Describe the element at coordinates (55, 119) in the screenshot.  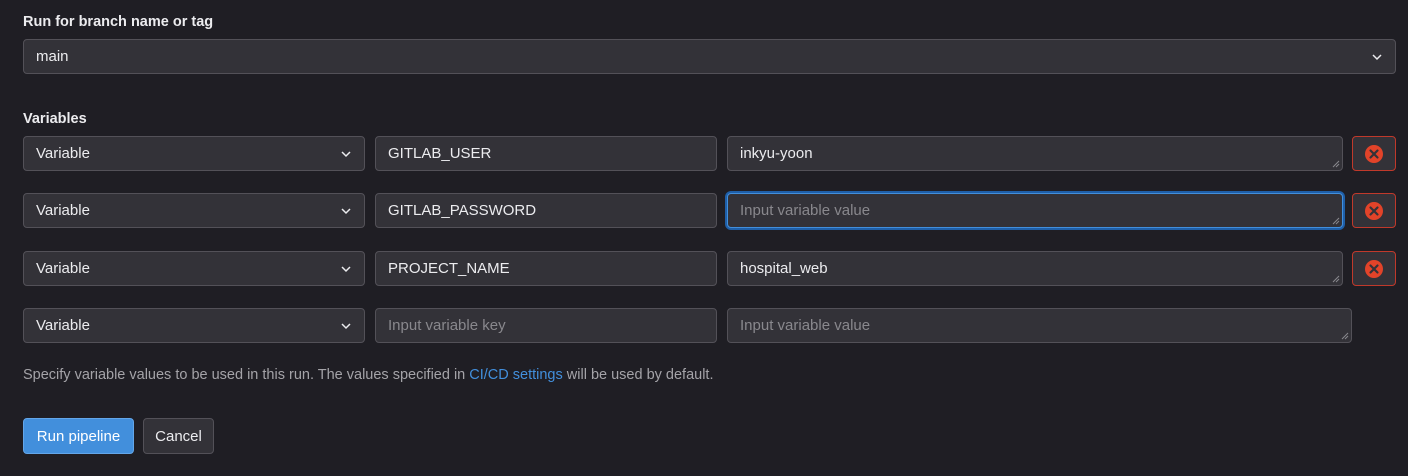
I see `variables-label: Variables` at that location.